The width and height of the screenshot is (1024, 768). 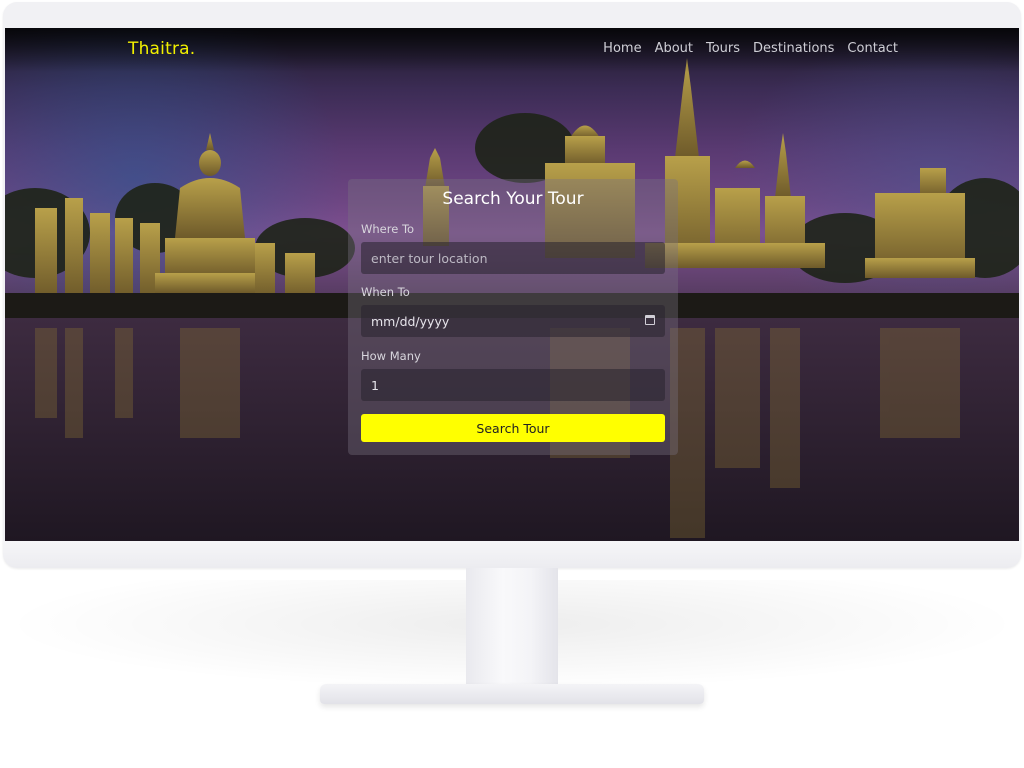 I want to click on nav-link-contact: Contact, so click(x=872, y=48).